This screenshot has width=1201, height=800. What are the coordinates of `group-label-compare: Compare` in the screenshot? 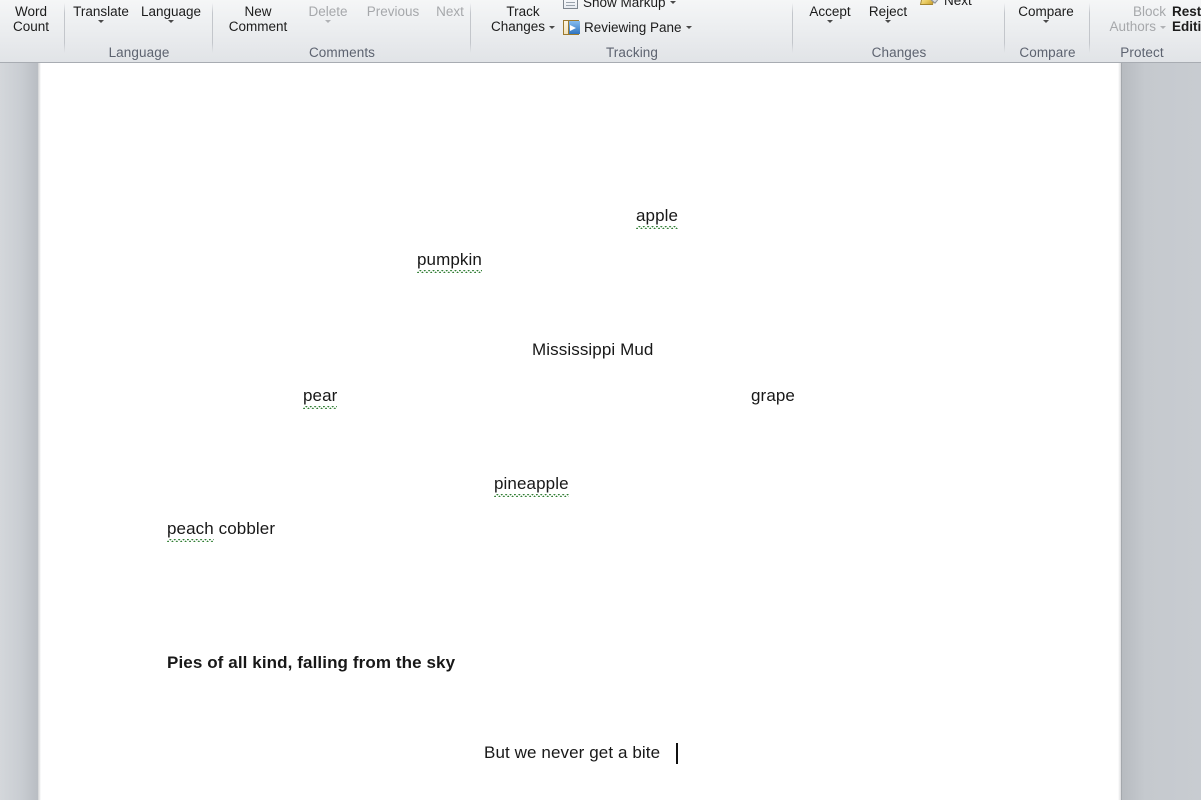 It's located at (1047, 52).